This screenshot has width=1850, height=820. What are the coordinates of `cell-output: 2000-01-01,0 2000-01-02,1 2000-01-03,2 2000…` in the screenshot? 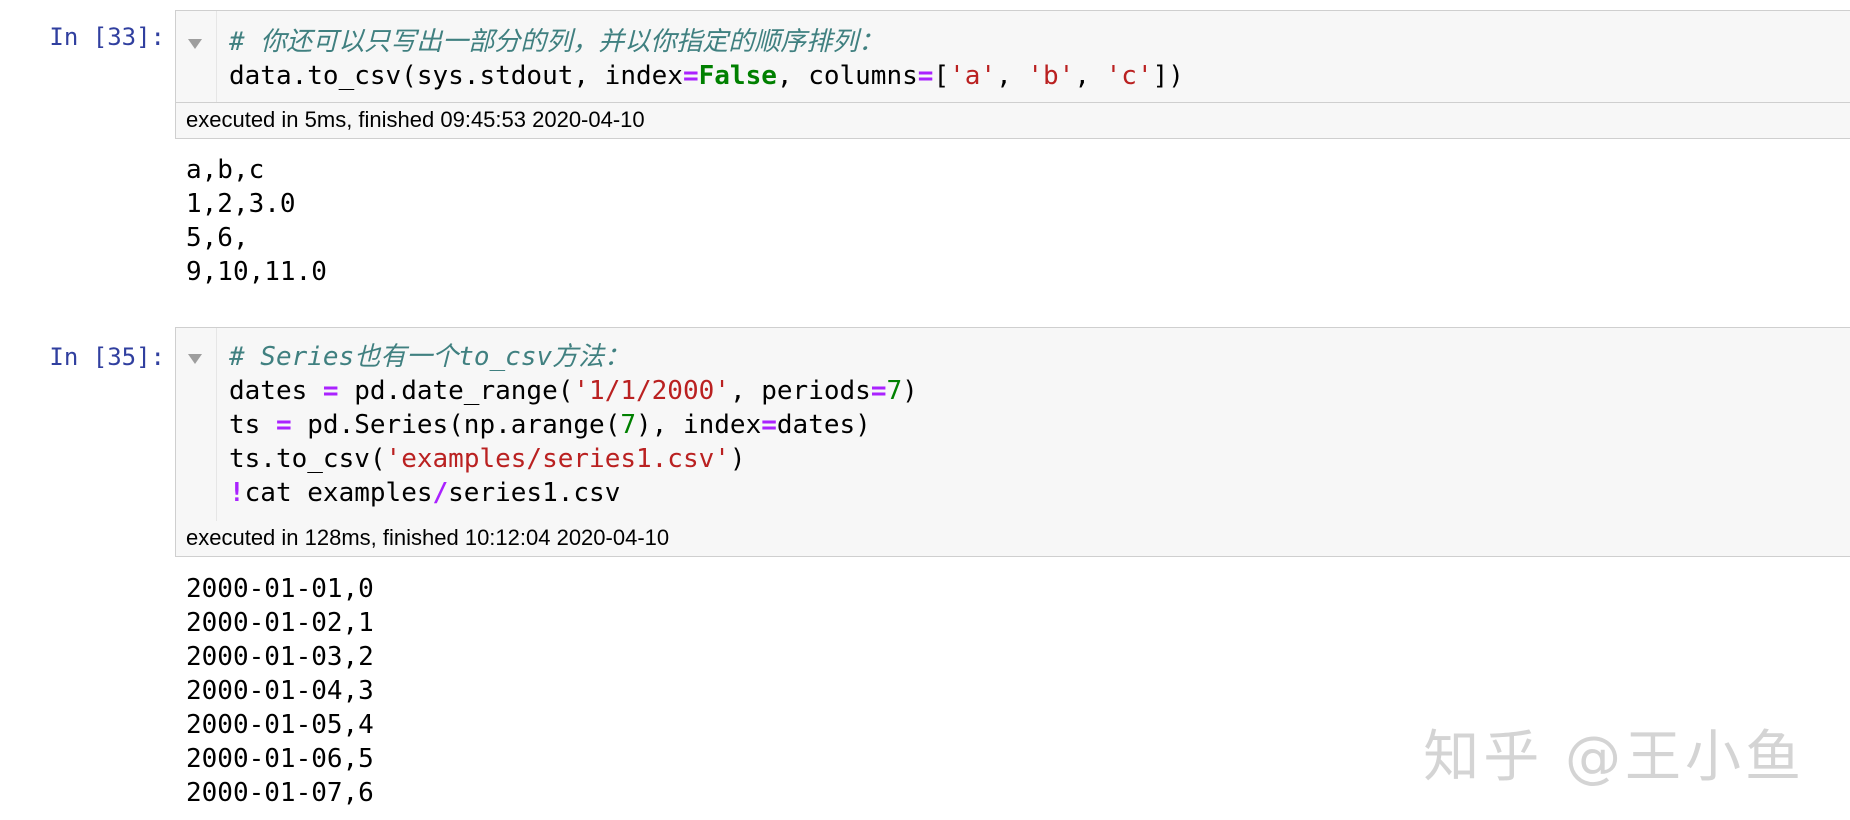 It's located at (280, 691).